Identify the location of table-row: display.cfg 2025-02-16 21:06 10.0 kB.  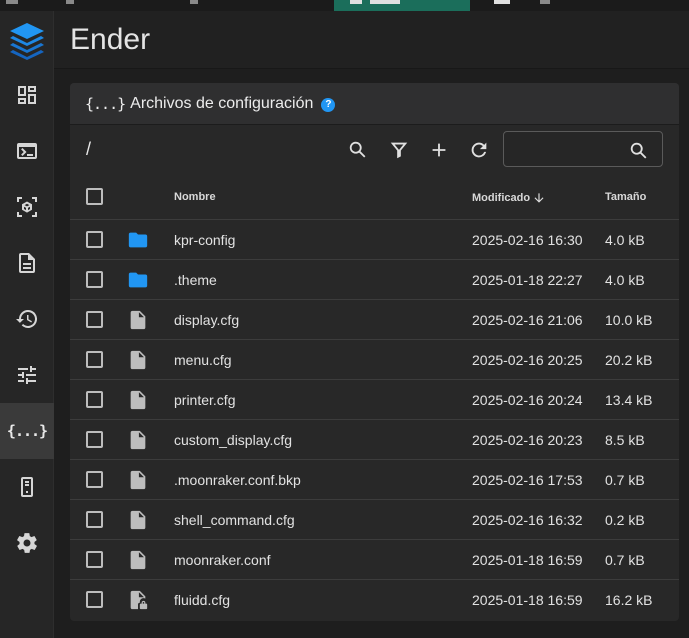
(374, 320).